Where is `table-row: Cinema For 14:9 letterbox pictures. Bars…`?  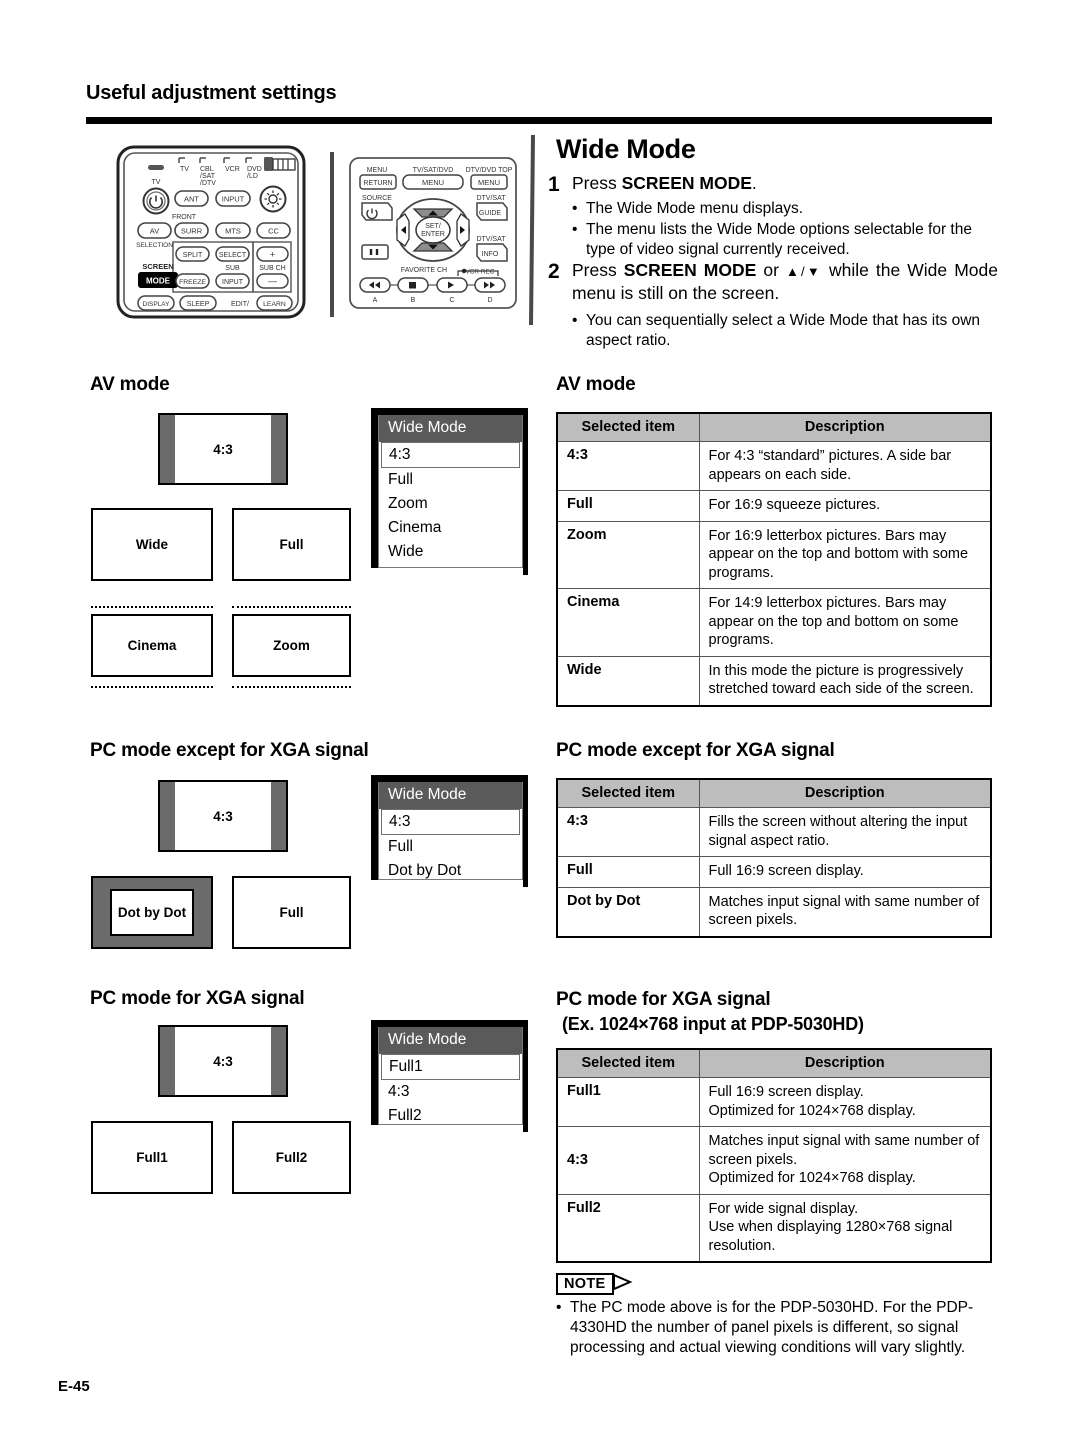 table-row: Cinema For 14:9 letterbox pictures. Bars… is located at coordinates (774, 622).